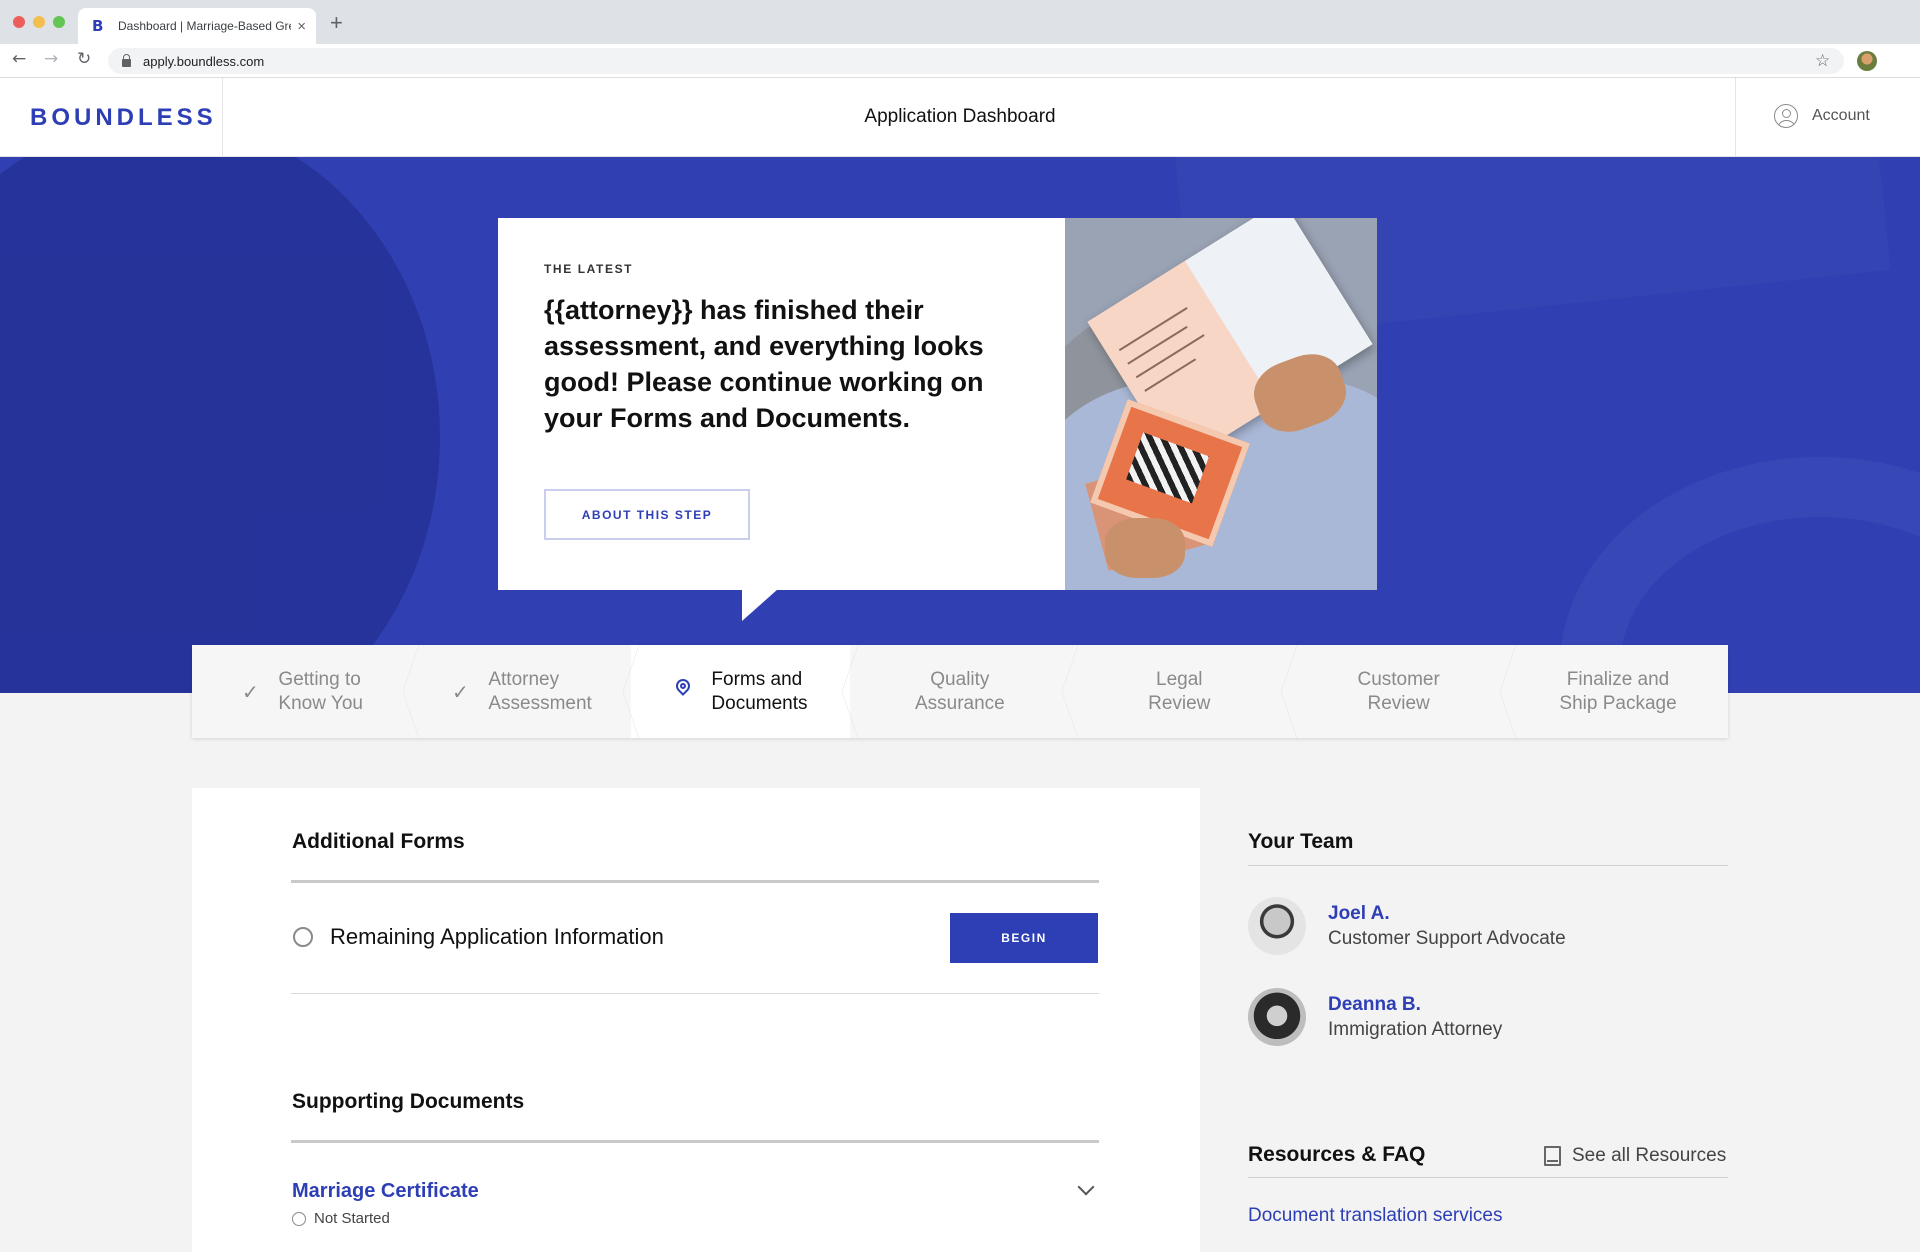  Describe the element at coordinates (759, 691) in the screenshot. I see `step-label: Forms and Documents` at that location.